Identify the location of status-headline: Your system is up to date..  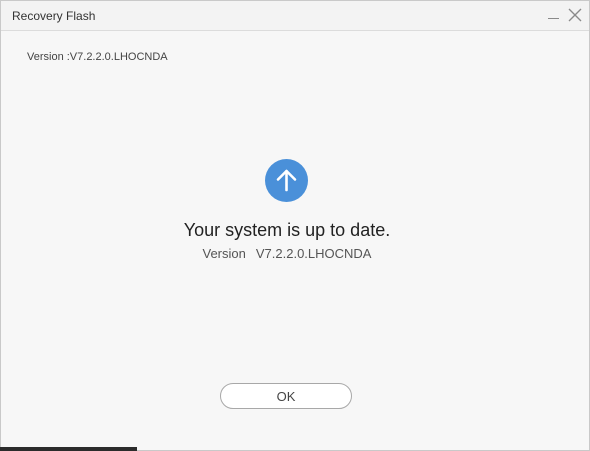
(287, 230).